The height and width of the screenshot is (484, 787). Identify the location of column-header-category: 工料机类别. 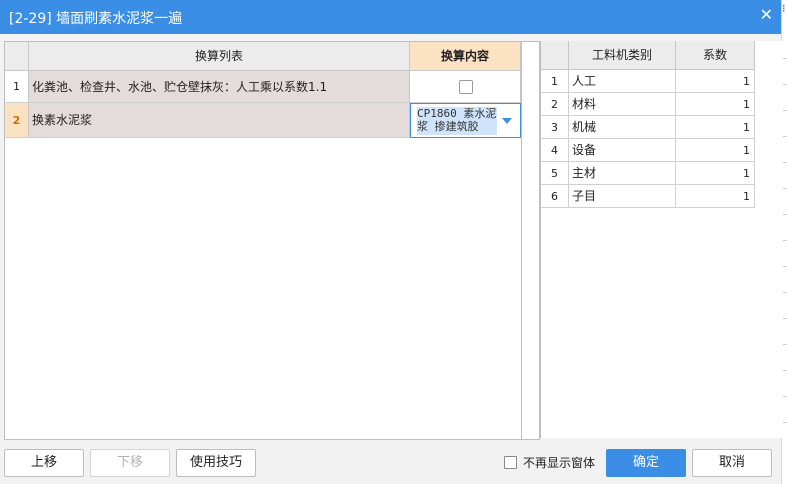
(622, 55).